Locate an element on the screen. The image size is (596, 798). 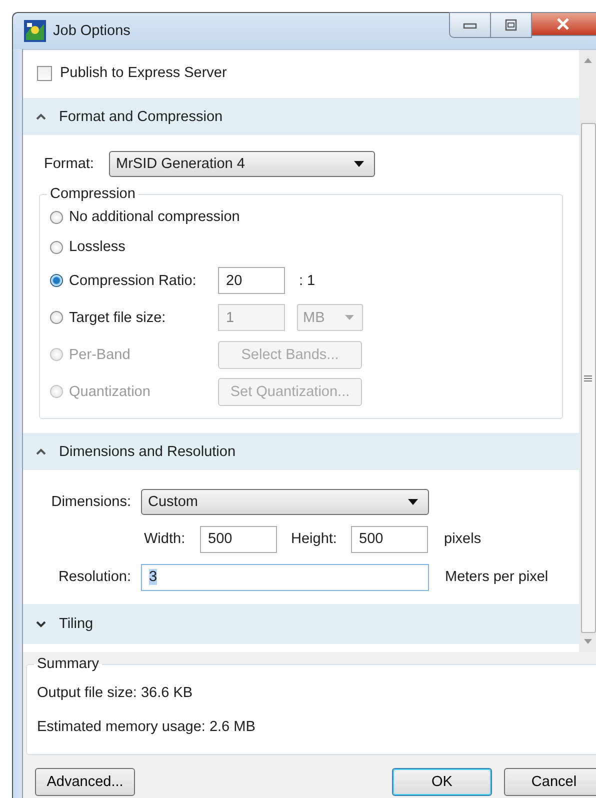
field-label: Dimensions: is located at coordinates (90, 502).